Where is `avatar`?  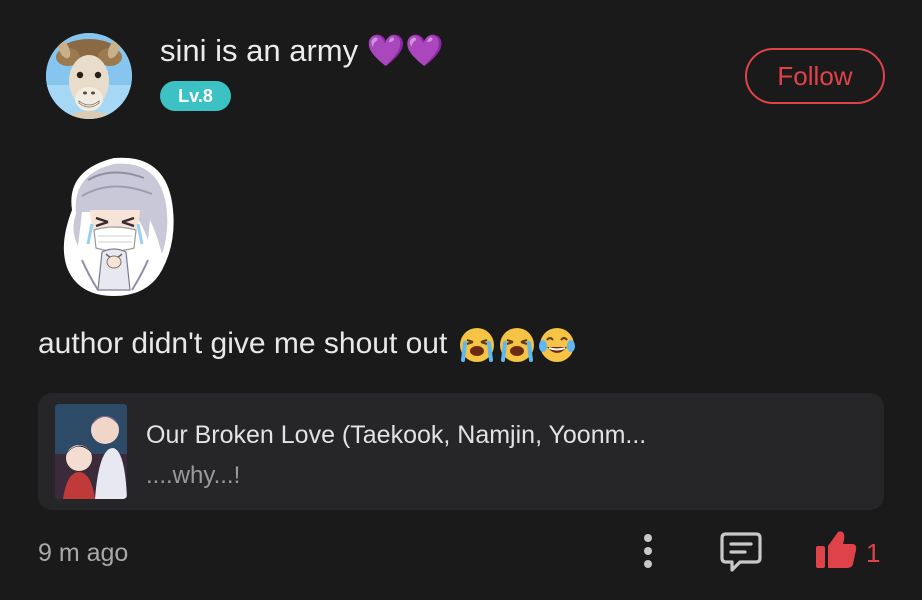
avatar is located at coordinates (89, 76).